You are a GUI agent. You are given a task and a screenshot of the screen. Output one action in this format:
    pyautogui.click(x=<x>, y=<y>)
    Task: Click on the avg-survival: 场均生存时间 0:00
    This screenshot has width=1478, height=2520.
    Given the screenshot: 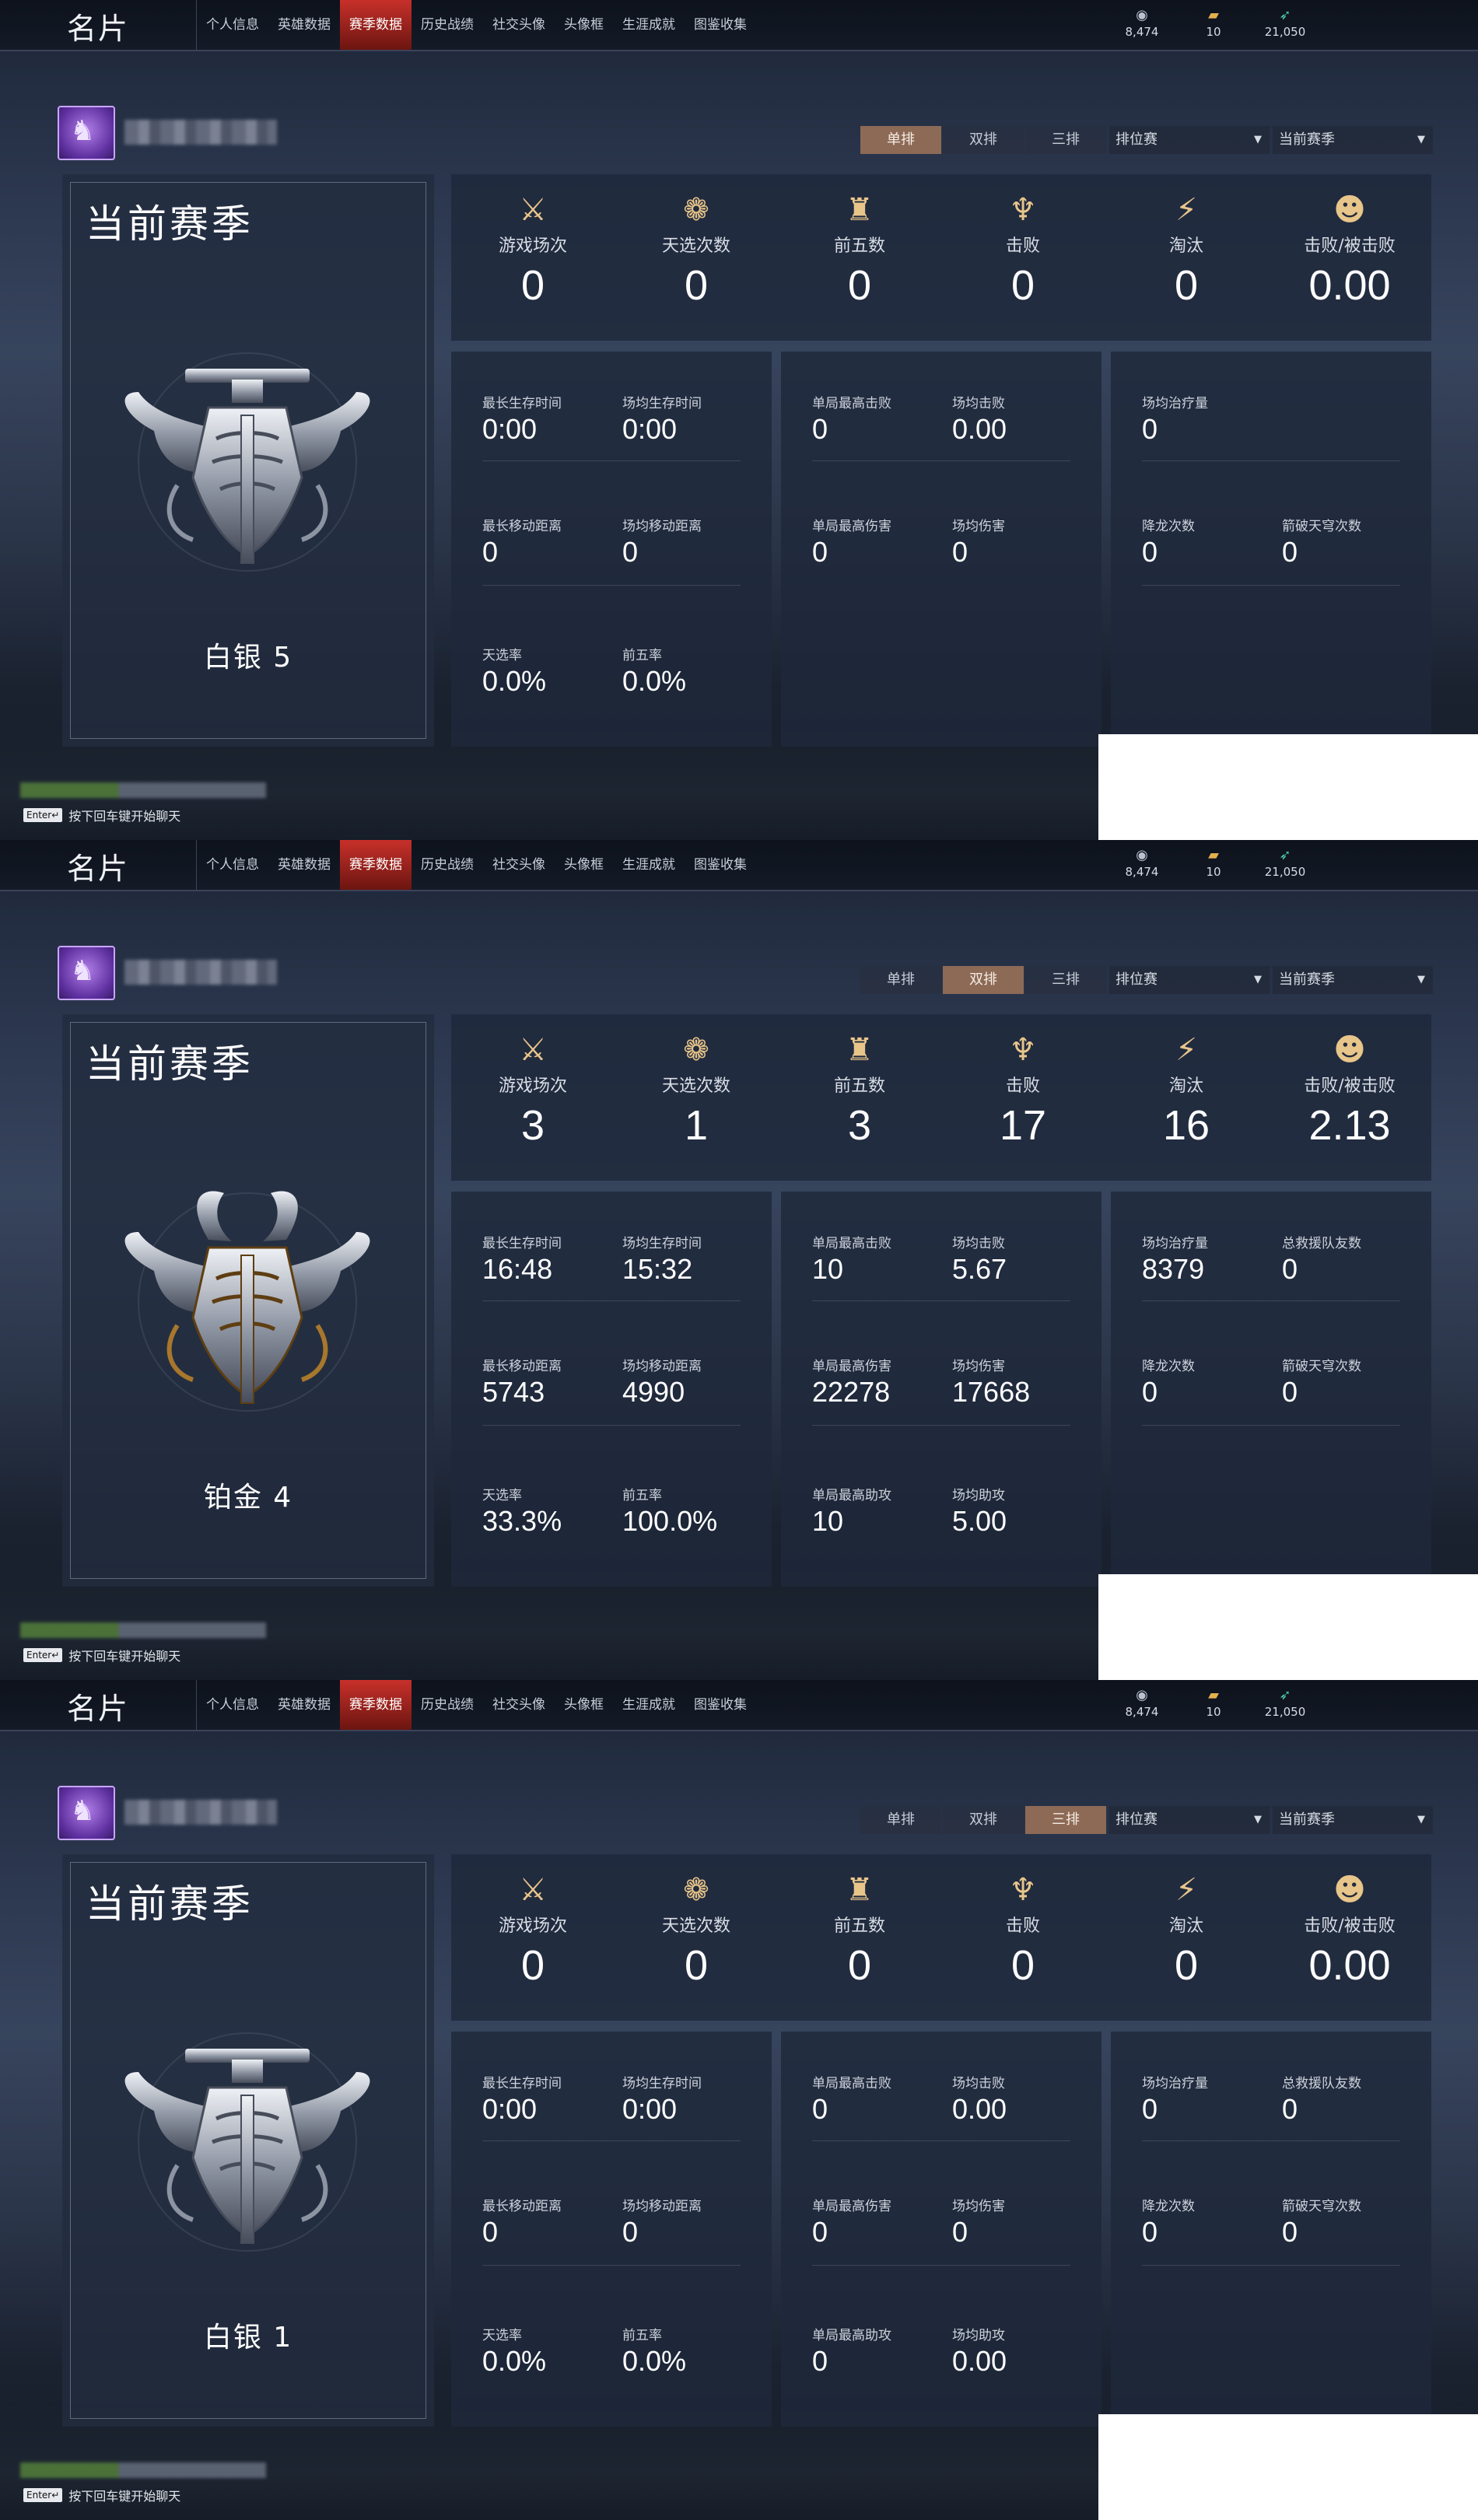 What is the action you would take?
    pyautogui.click(x=692, y=2099)
    